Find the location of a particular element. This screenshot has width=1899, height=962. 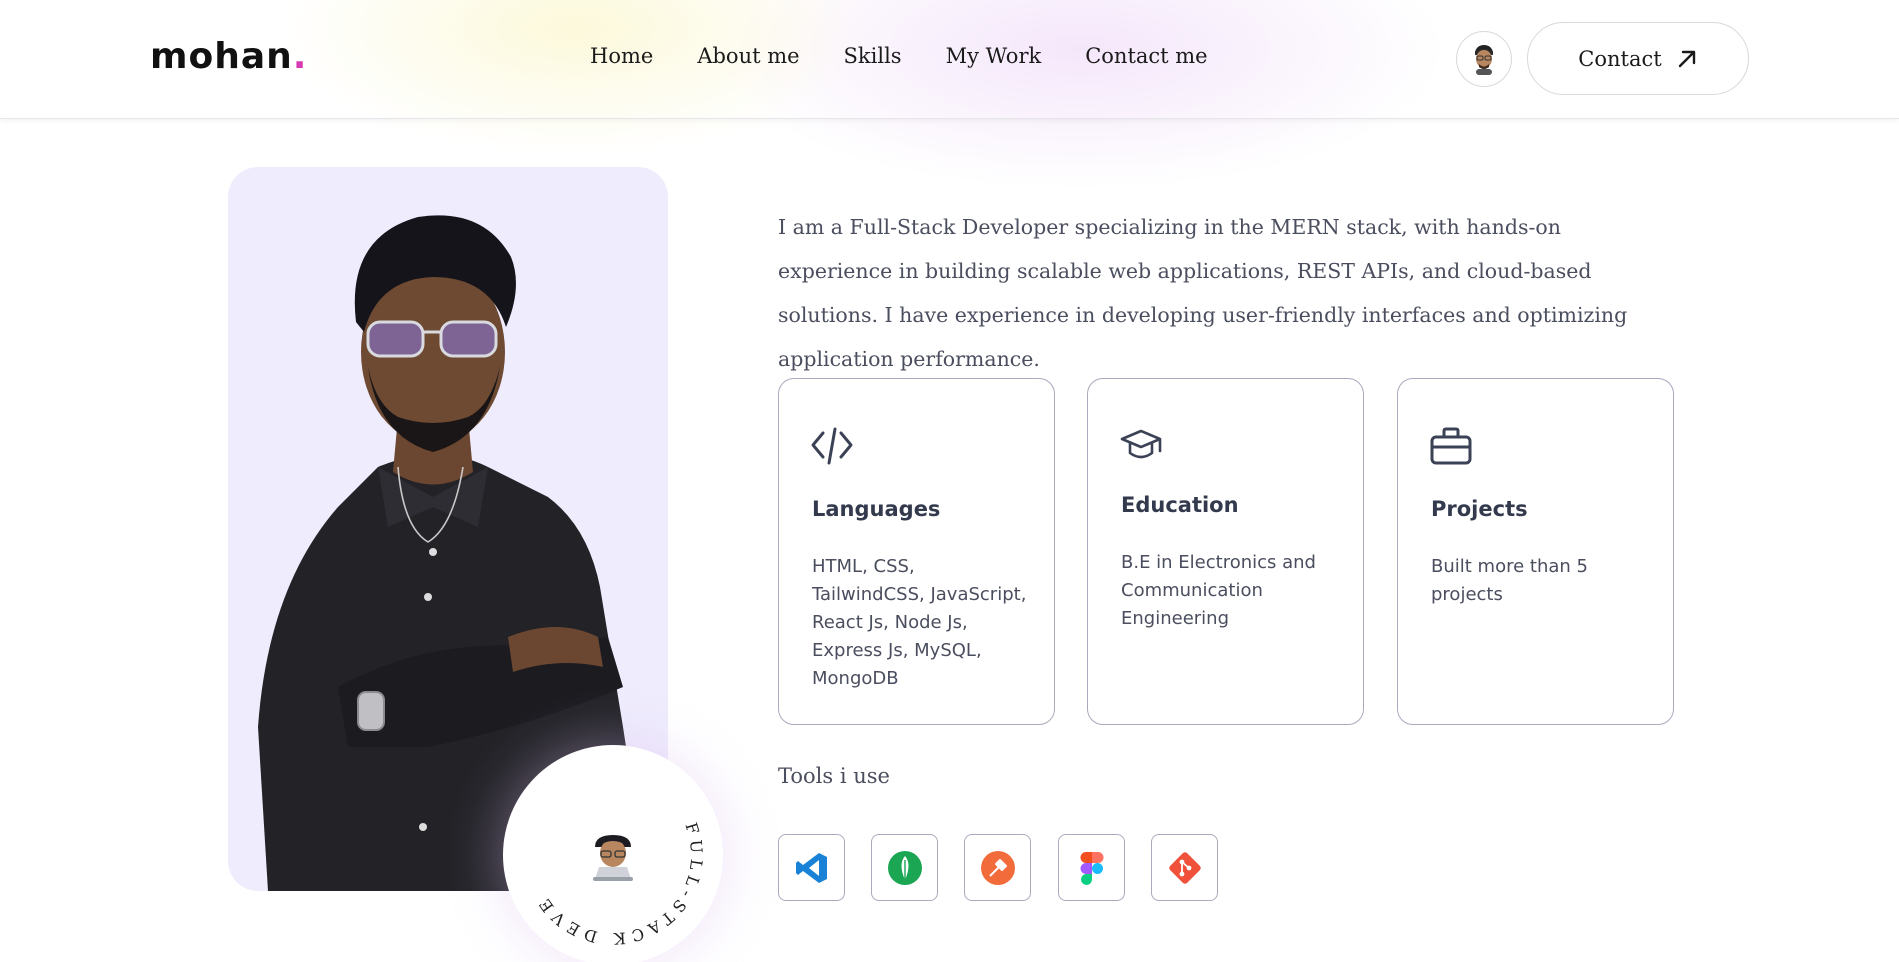

figma-icon is located at coordinates (1091, 868).